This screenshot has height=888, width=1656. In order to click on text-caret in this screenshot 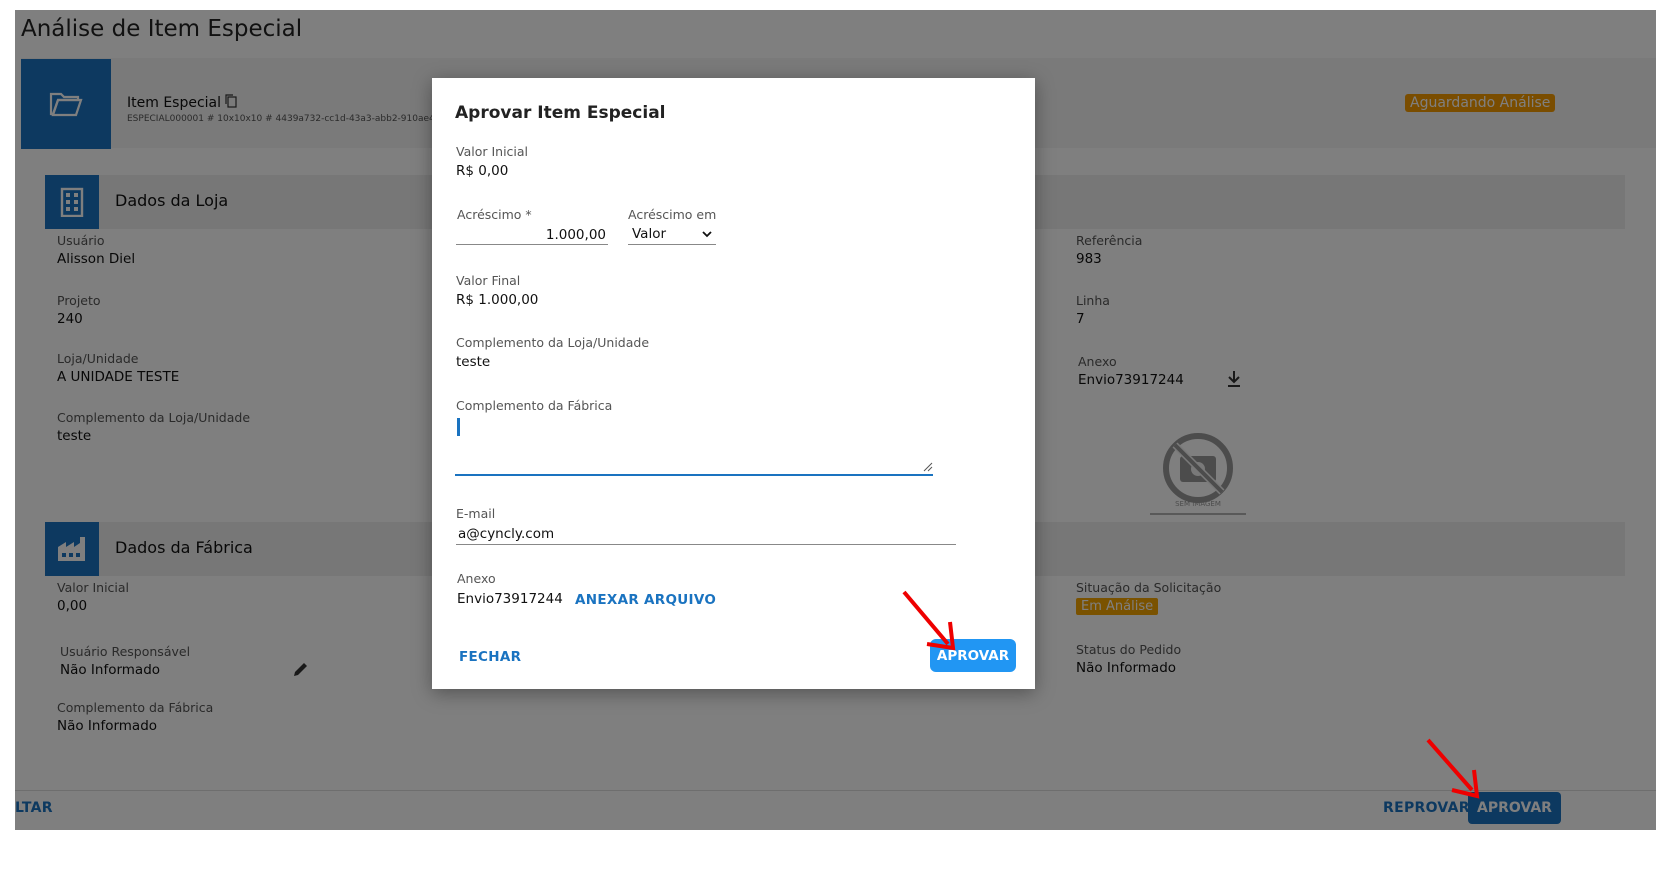, I will do `click(458, 427)`.